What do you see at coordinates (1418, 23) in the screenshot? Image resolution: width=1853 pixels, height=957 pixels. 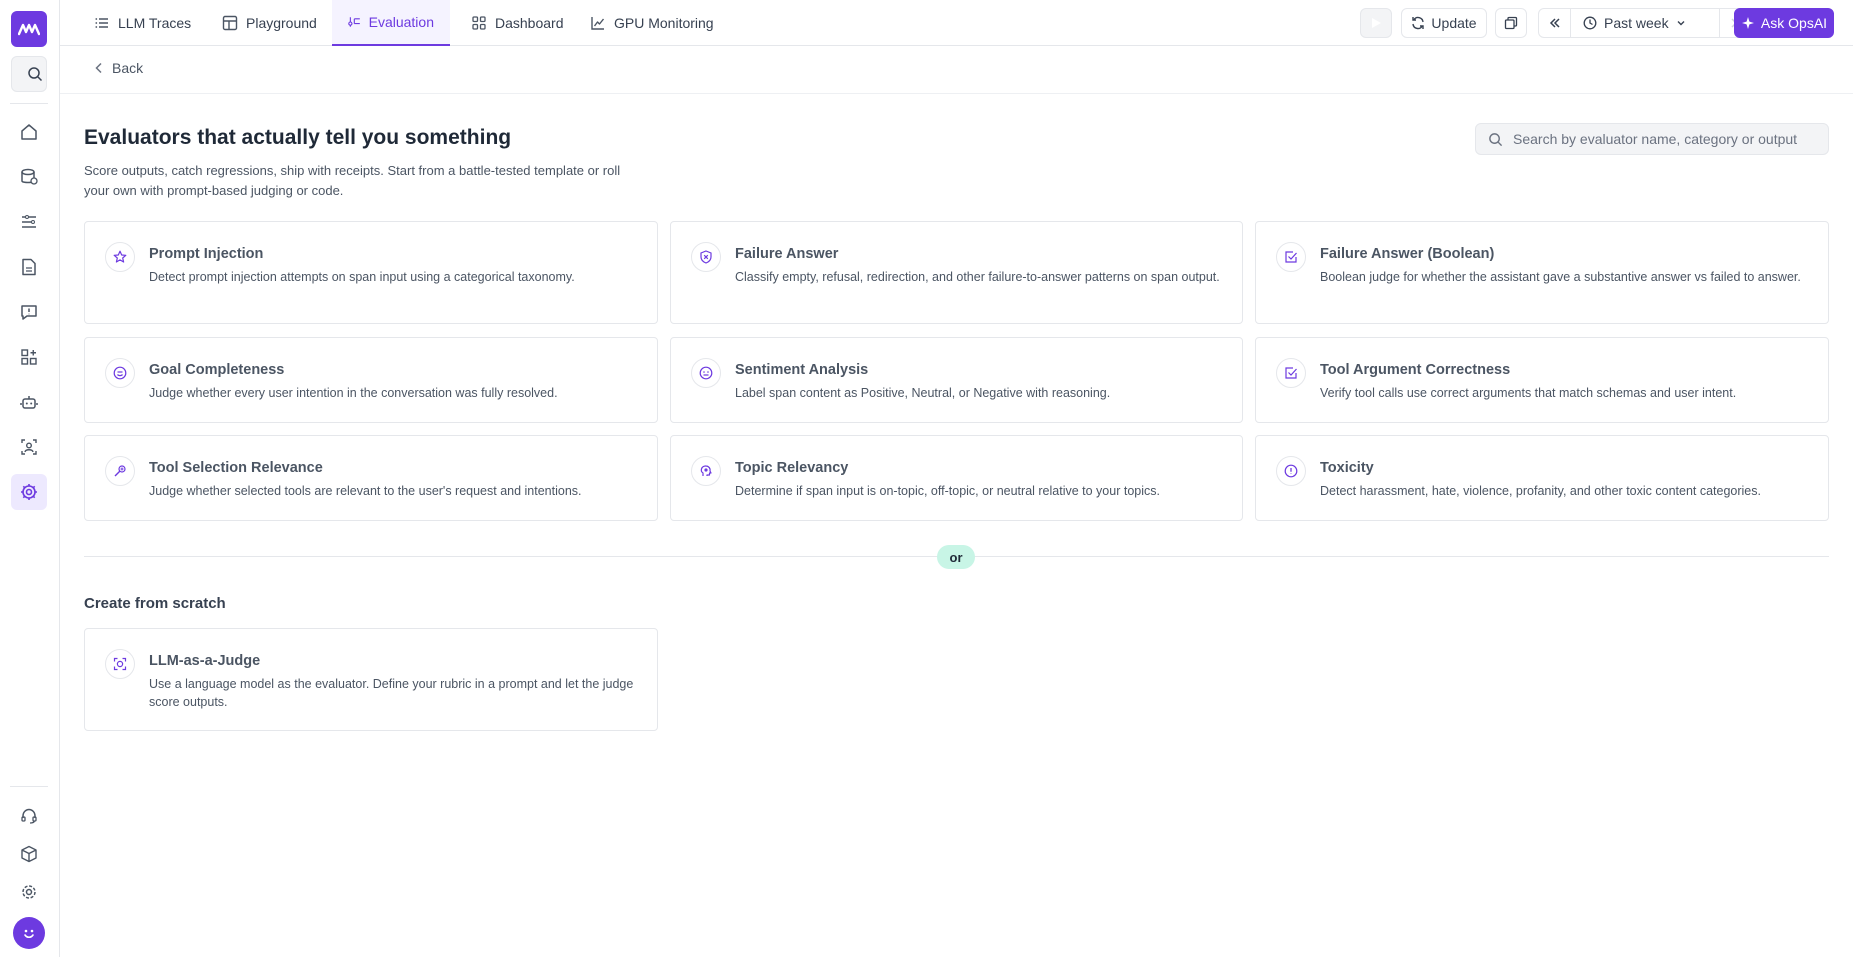 I see `refresh-icon` at bounding box center [1418, 23].